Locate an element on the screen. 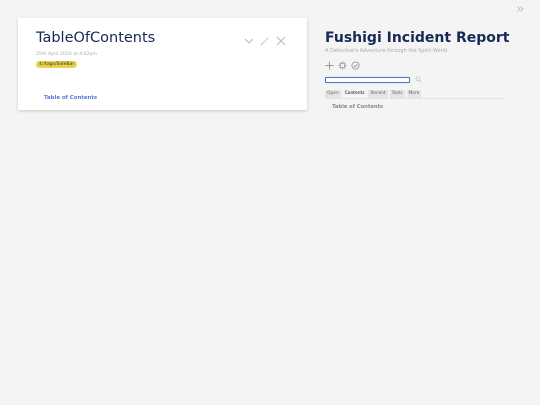 The image size is (540, 405). tab-contents: Contents is located at coordinates (354, 94).